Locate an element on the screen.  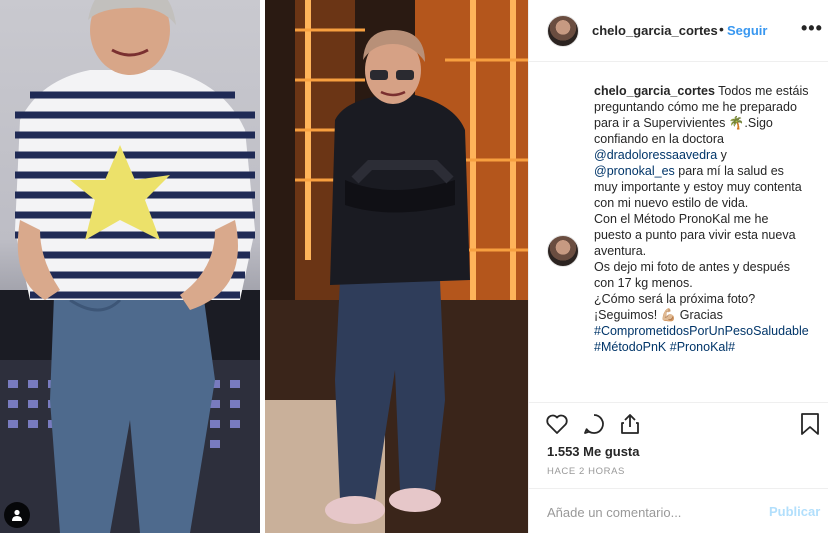
bookmark-icon is located at coordinates (810, 424).